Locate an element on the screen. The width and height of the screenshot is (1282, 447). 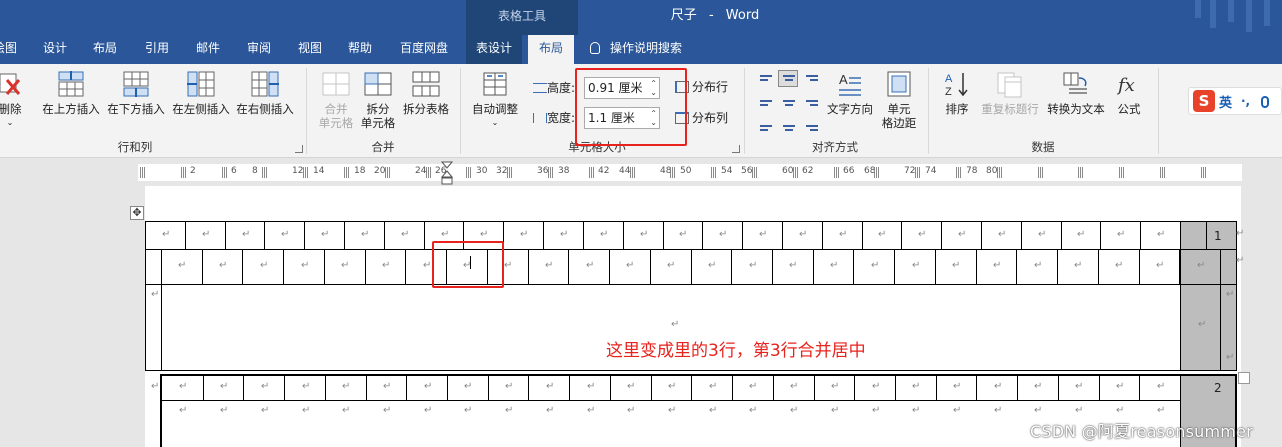
tab-design: 设计 is located at coordinates (55, 49).